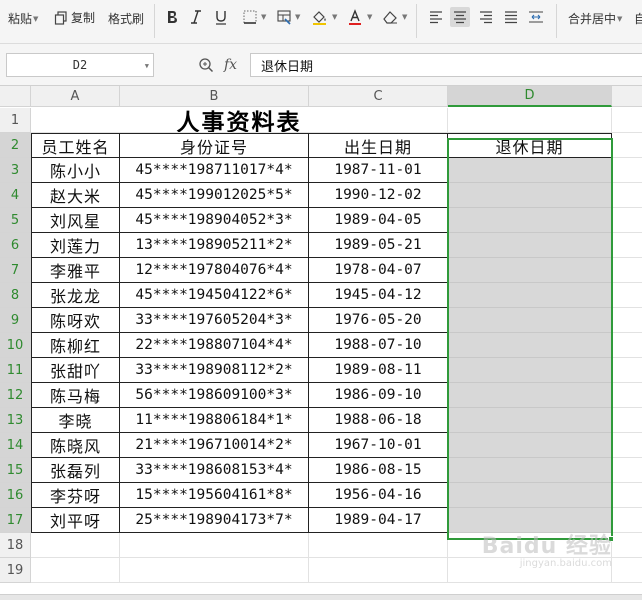 The height and width of the screenshot is (600, 642). What do you see at coordinates (75, 145) in the screenshot?
I see `column-title-cell: 员工姓名` at bounding box center [75, 145].